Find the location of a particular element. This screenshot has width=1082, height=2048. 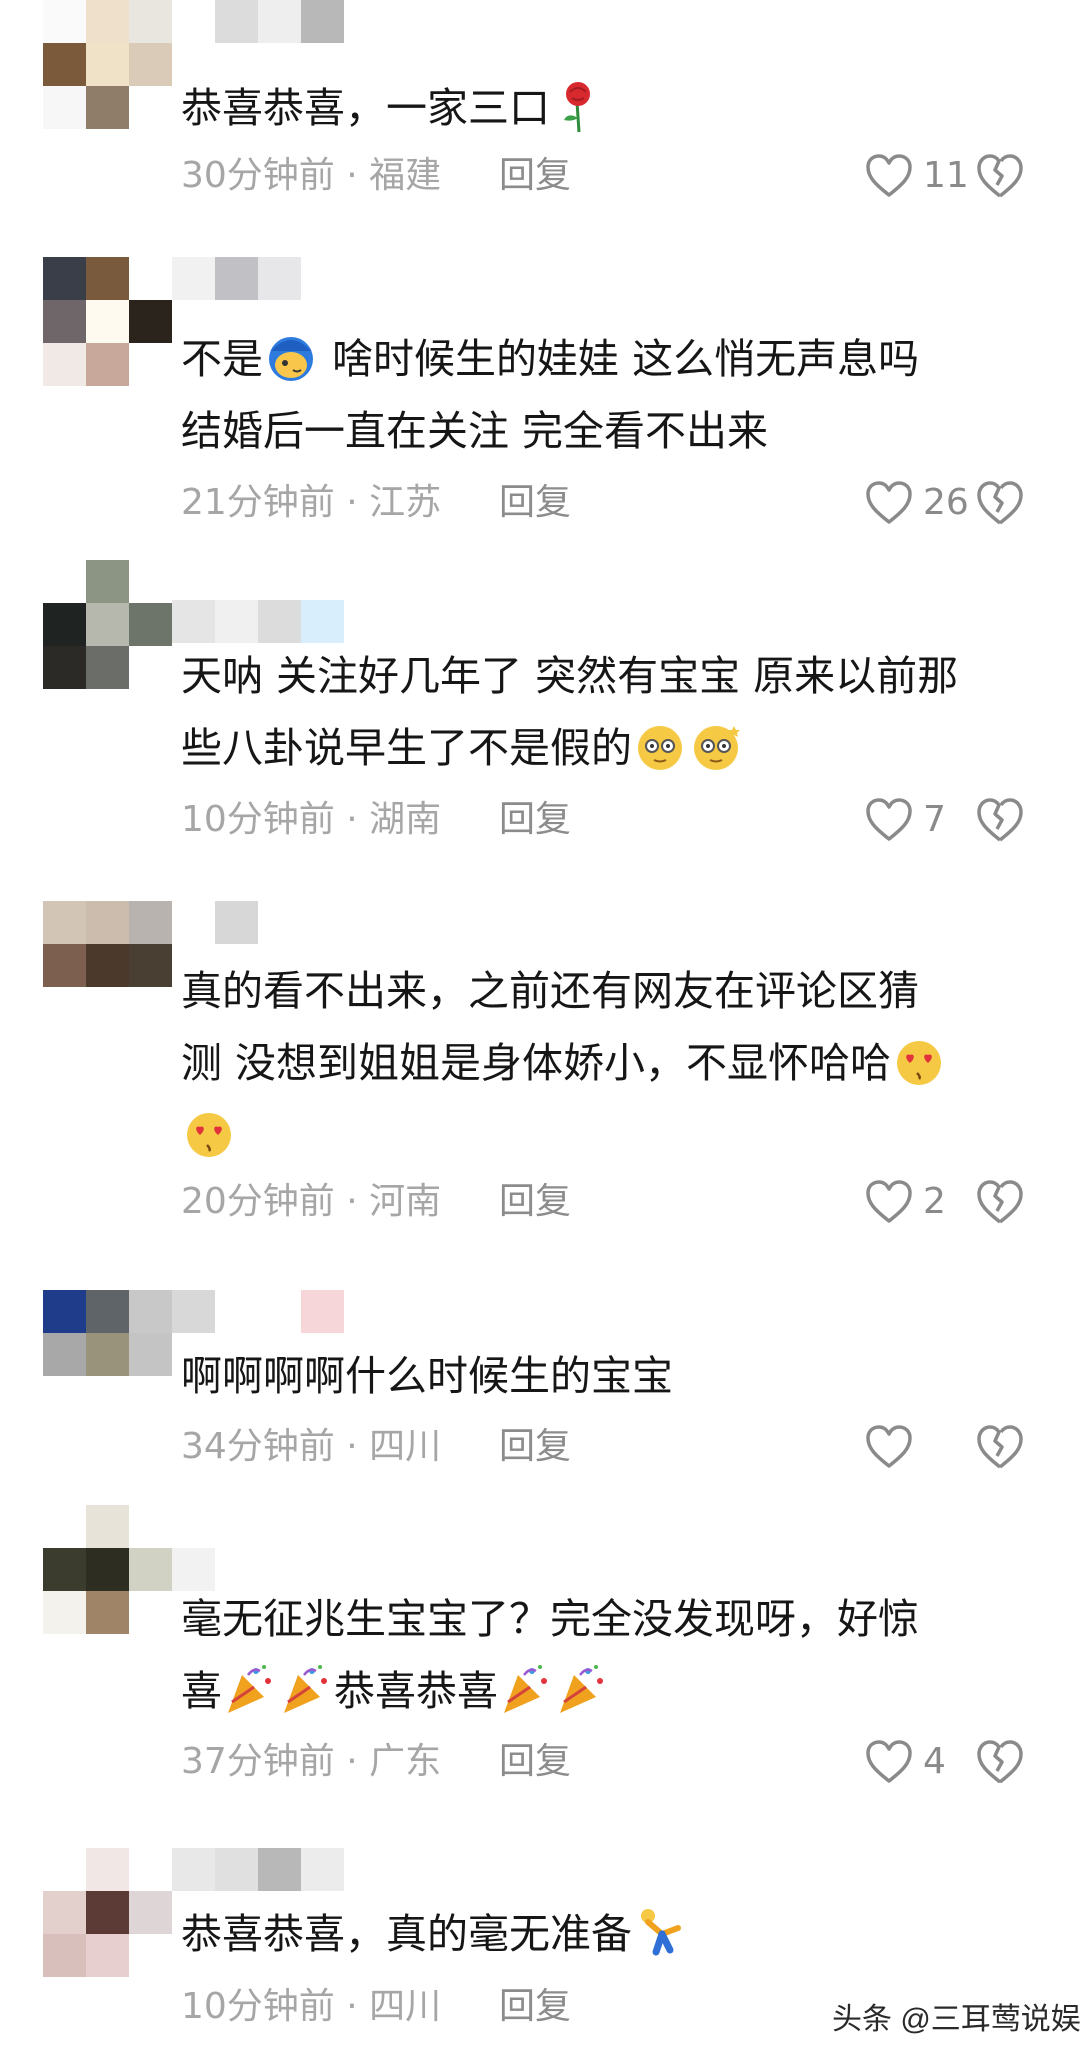

like-button is located at coordinates (893, 1447).